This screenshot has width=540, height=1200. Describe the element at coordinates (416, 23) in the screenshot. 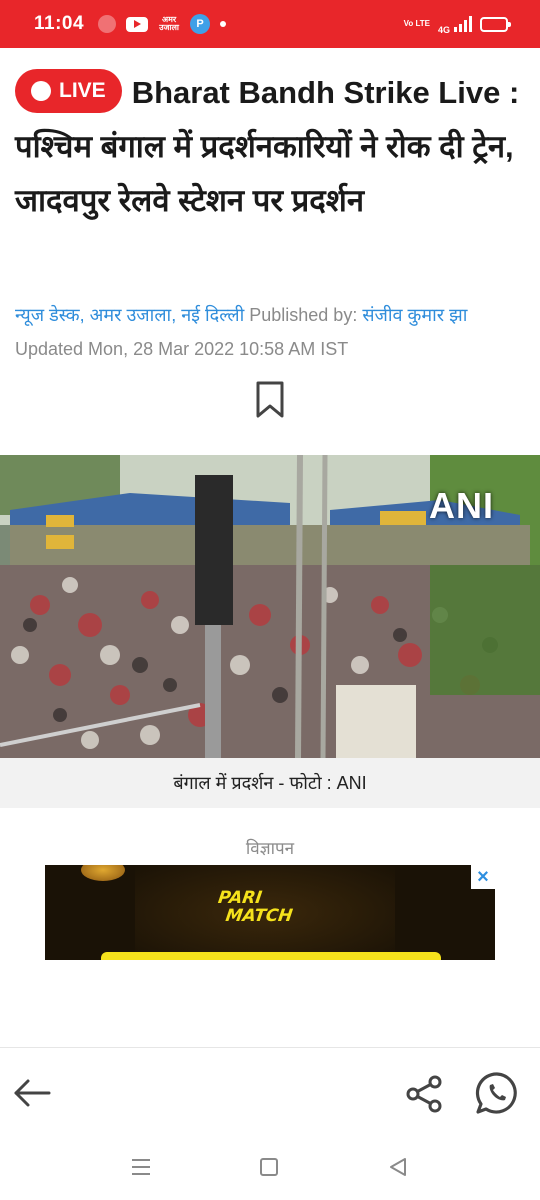

I see `volte-indicator: Vo LTE` at that location.